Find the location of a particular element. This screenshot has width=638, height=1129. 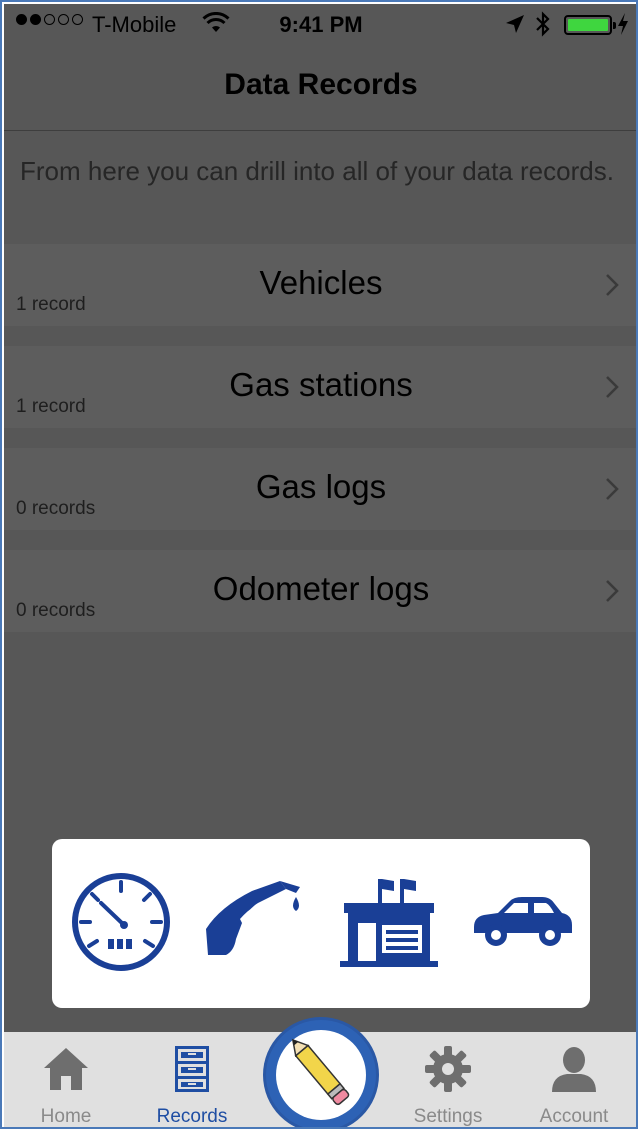

new-entry-button-inner is located at coordinates (321, 1075).